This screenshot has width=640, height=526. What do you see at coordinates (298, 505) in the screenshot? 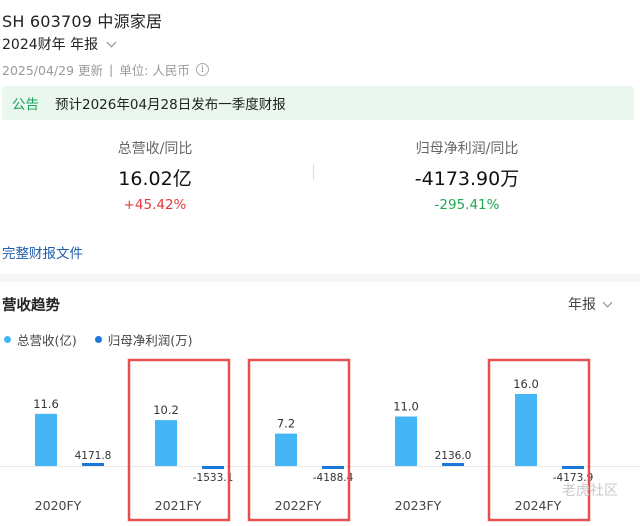
I see `x-tick-label: 2022FY` at bounding box center [298, 505].